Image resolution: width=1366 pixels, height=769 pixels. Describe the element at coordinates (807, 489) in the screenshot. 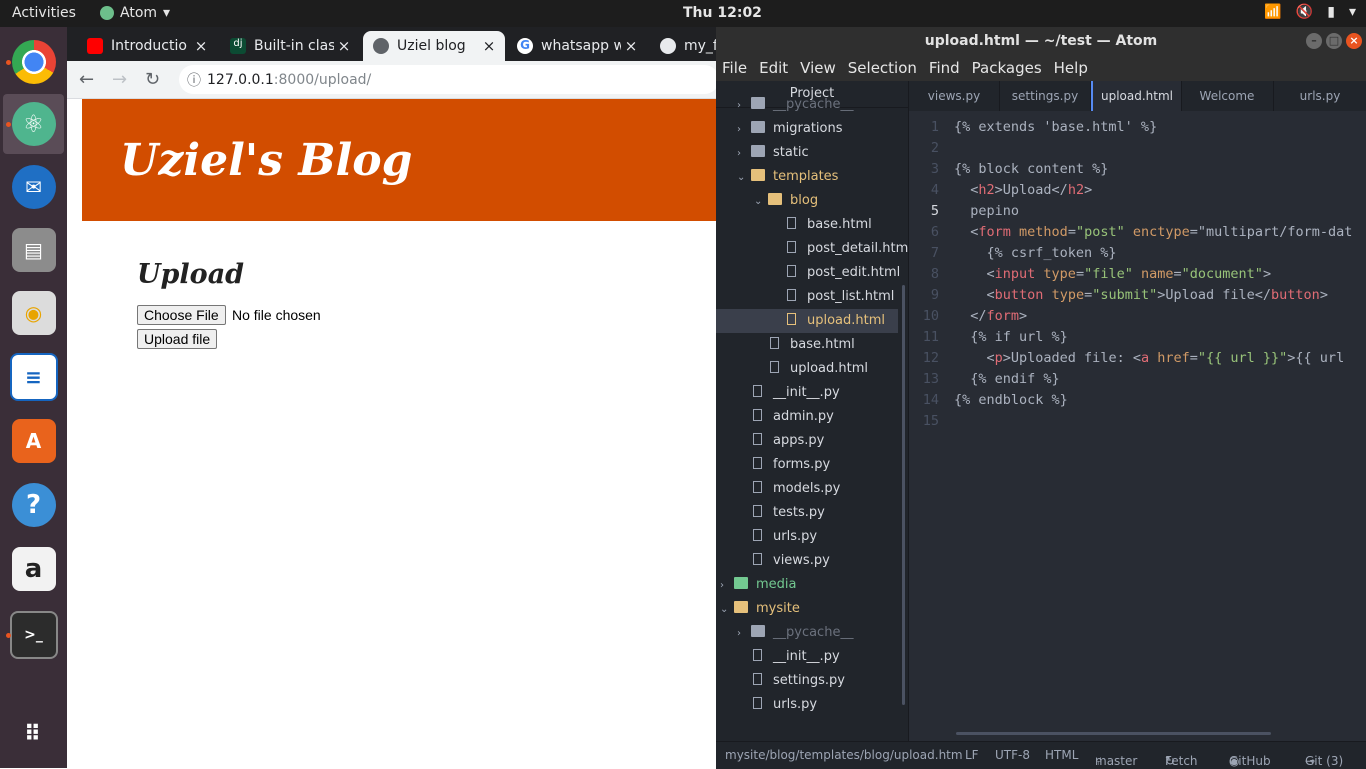

I see `tree-file: models.py` at that location.